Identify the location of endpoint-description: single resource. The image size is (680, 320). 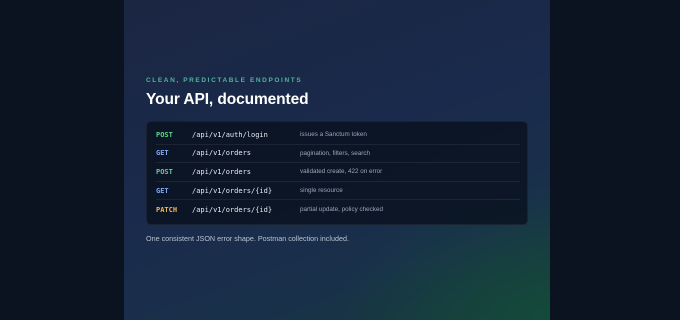
(321, 191).